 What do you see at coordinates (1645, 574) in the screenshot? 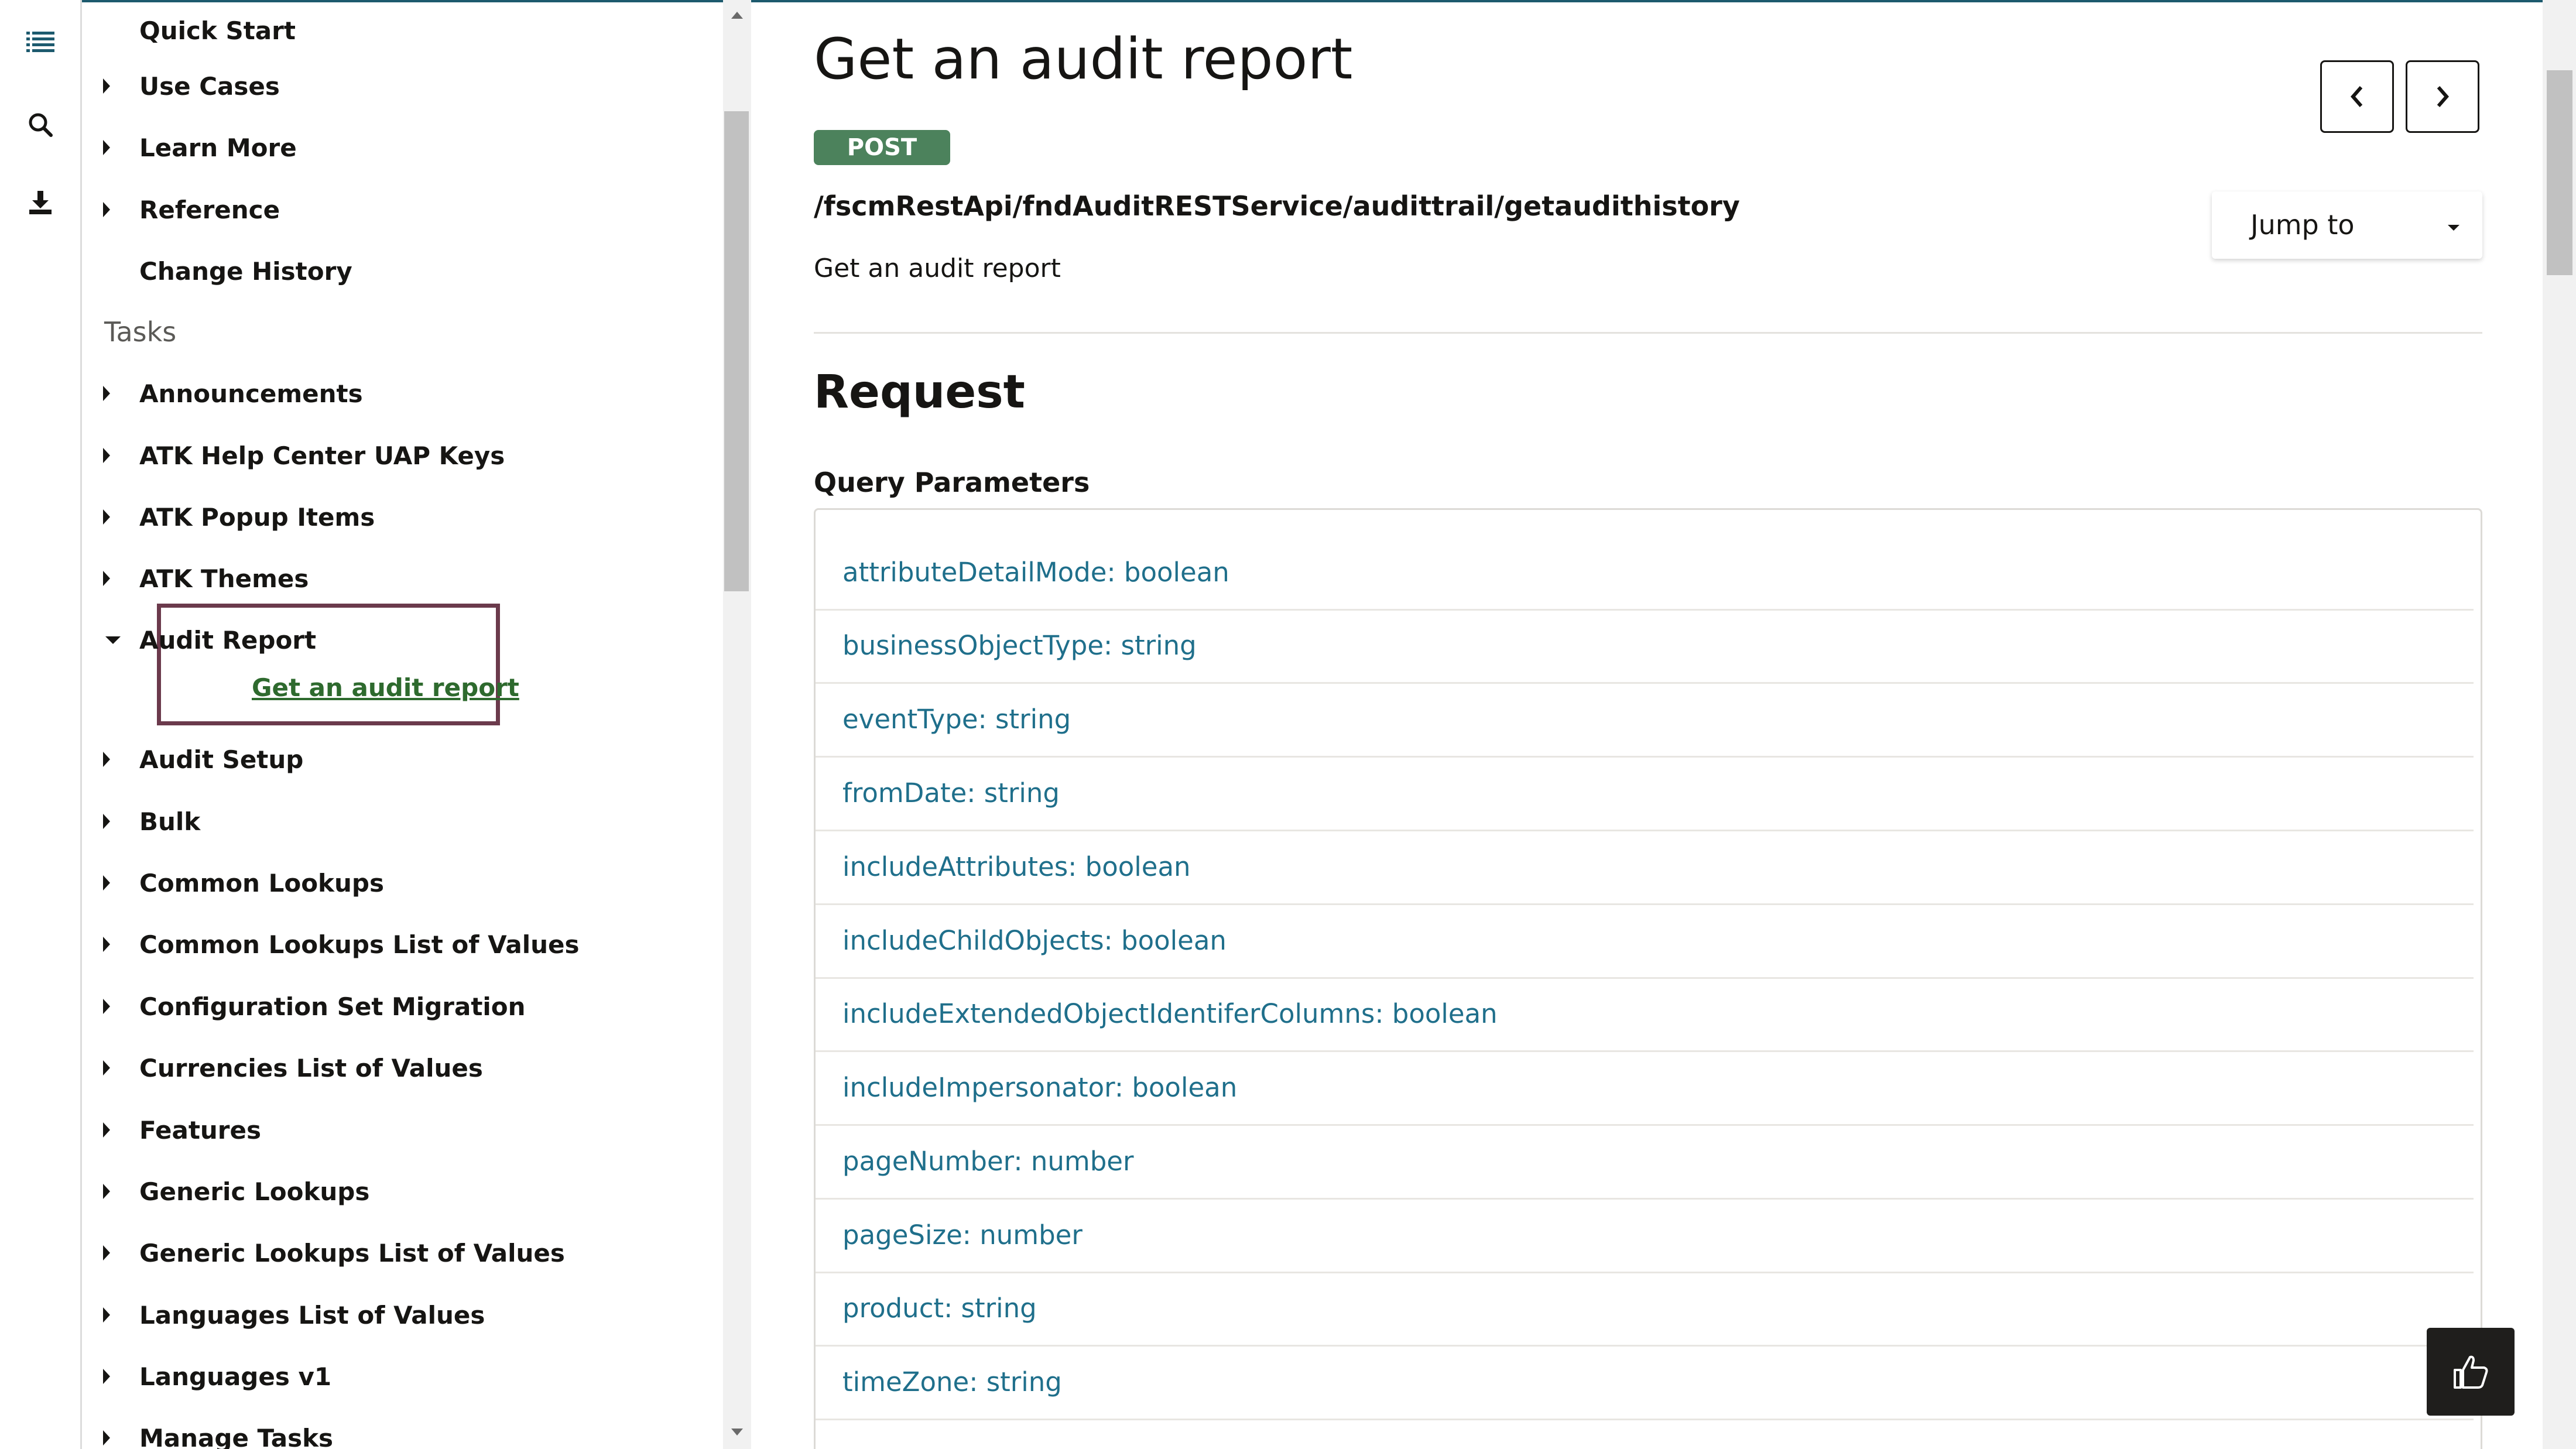
I see `list-item: attributeDetailMode: boolean` at bounding box center [1645, 574].